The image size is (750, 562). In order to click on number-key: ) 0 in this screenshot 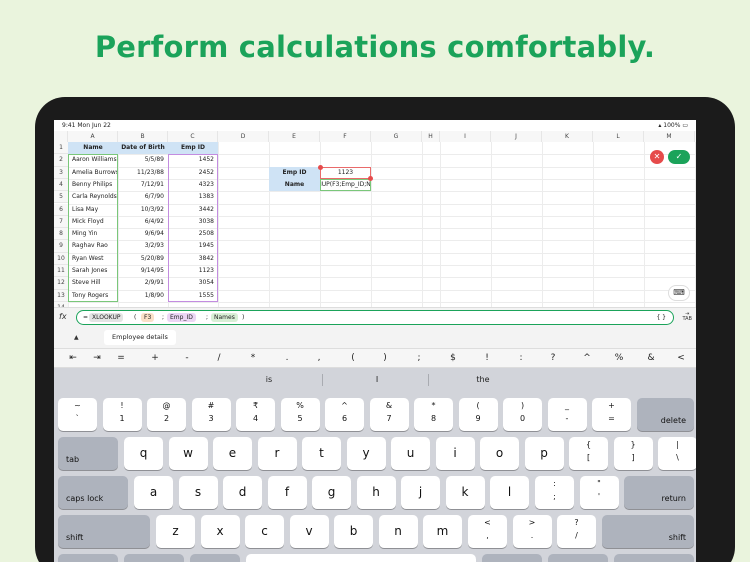, I will do `click(522, 414)`.